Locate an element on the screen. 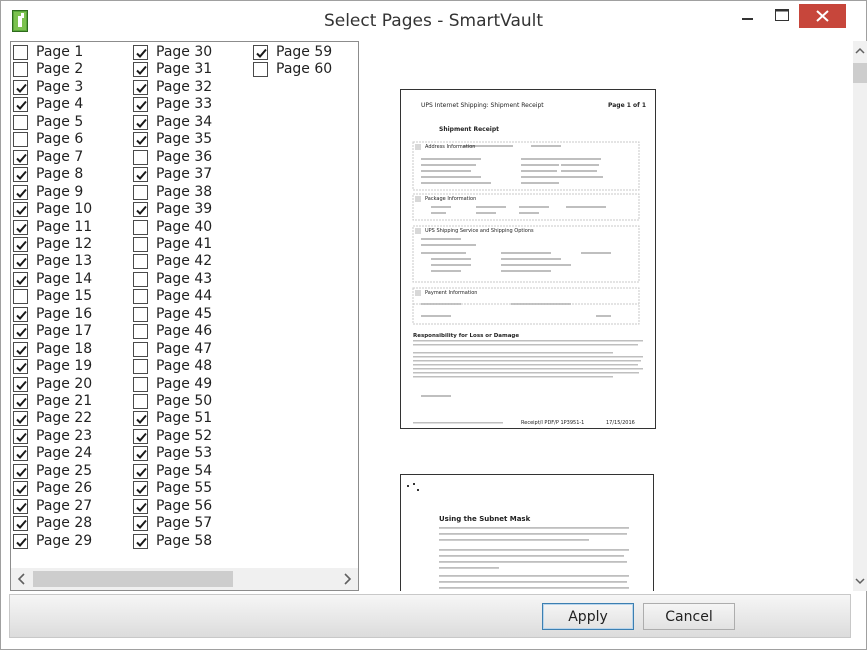 The image size is (867, 650). page-checkbox-item: Page 24 is located at coordinates (52, 453).